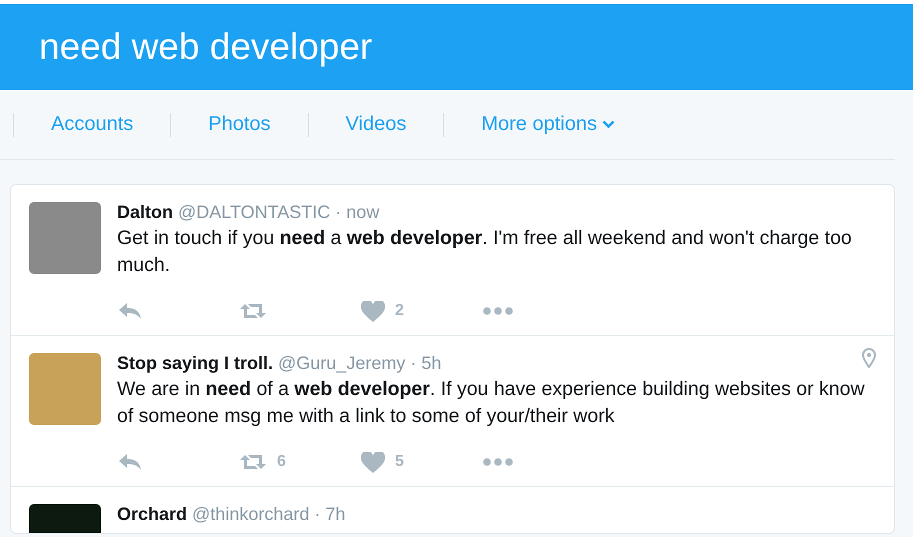 This screenshot has width=913, height=537. I want to click on filter-link: Videos, so click(376, 124).